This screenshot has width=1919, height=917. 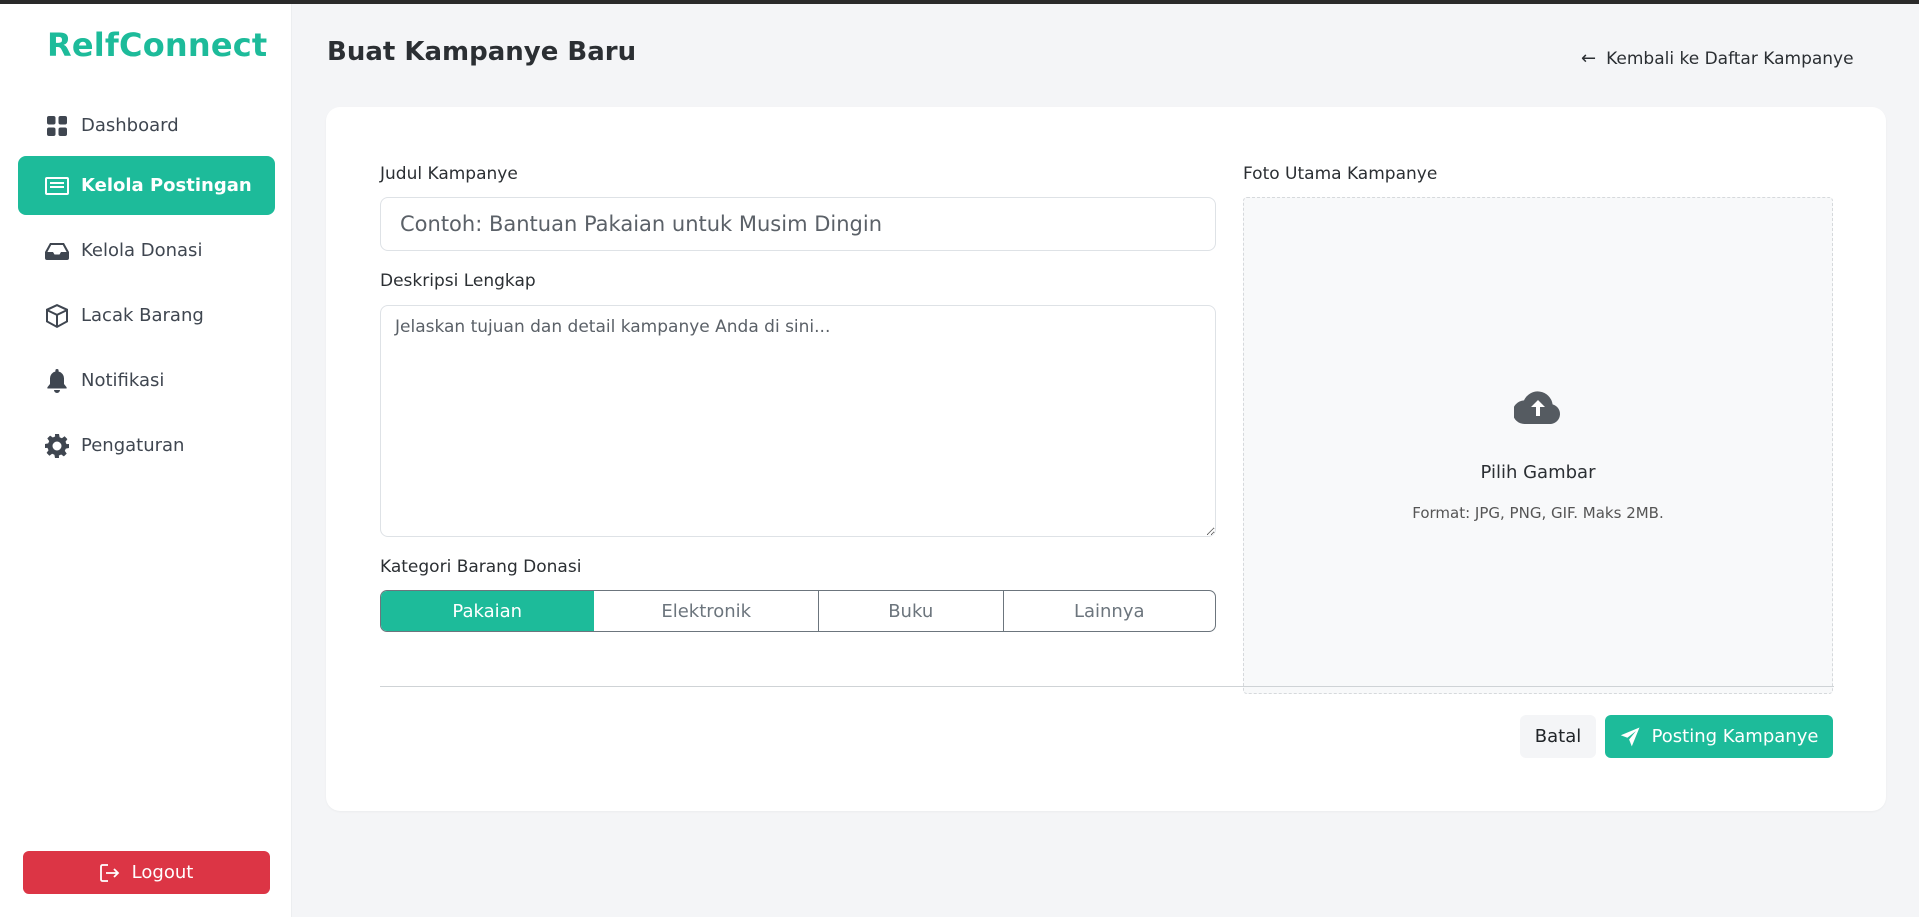 I want to click on sidebar-item-label: Kelola Donasi, so click(x=142, y=250).